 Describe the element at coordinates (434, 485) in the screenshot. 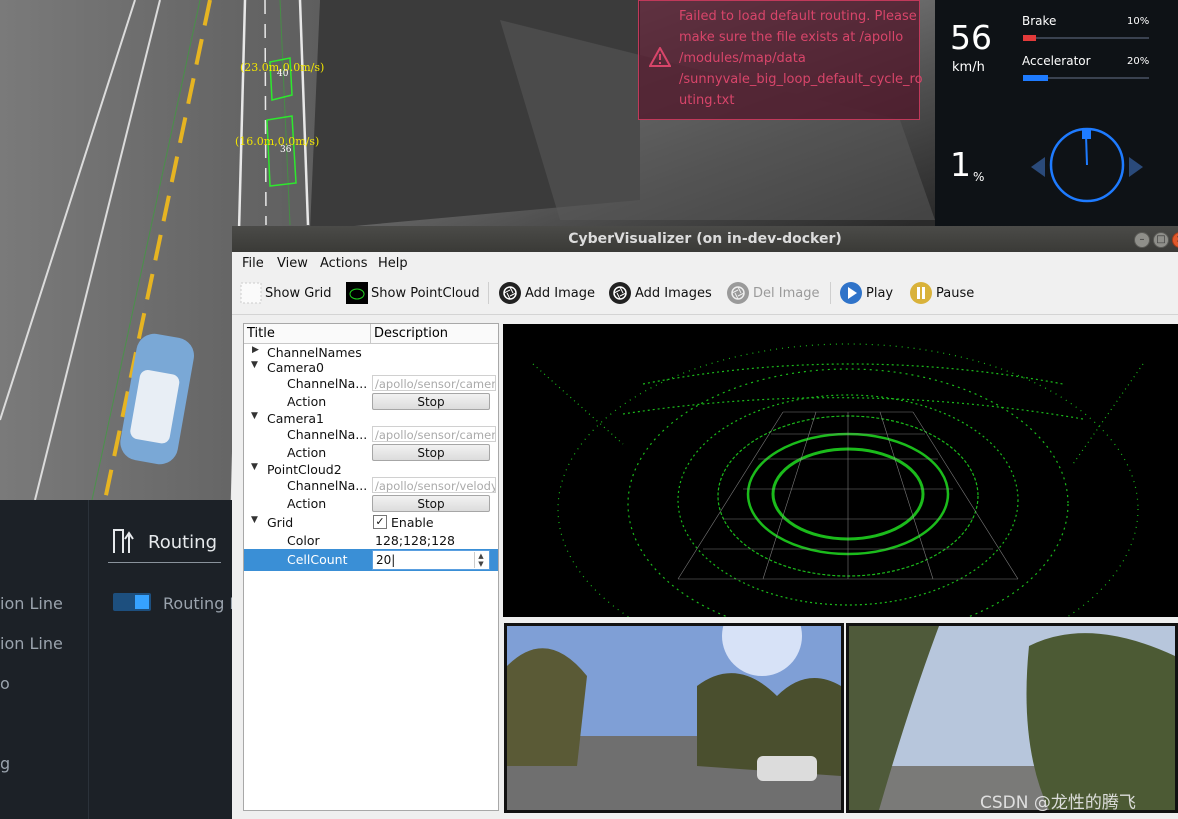

I see `pointcloud2-channel-input: /apollo/sensor/velody` at that location.